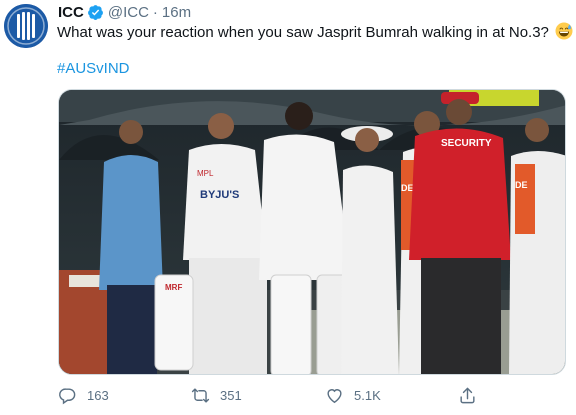  I want to click on pad-brand-text: MRF, so click(173, 287).